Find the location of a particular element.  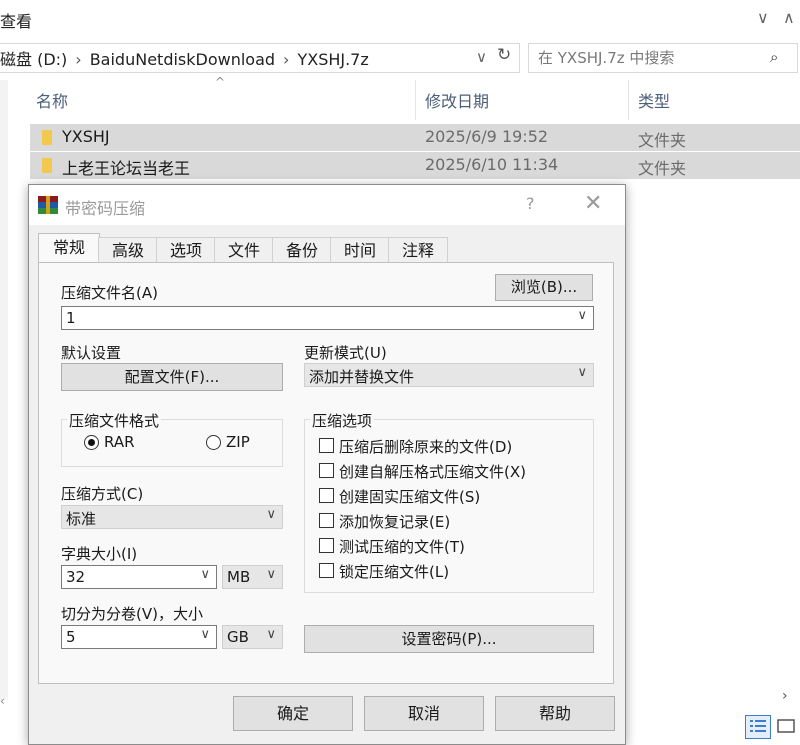

option-label: 锁定压缩文件(L) is located at coordinates (394, 571).